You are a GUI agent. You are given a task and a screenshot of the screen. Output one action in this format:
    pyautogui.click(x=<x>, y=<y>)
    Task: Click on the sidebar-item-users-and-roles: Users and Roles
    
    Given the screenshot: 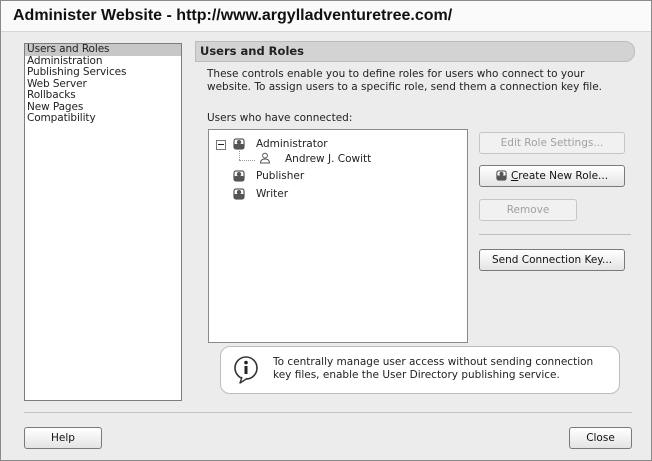 What is the action you would take?
    pyautogui.click(x=103, y=49)
    